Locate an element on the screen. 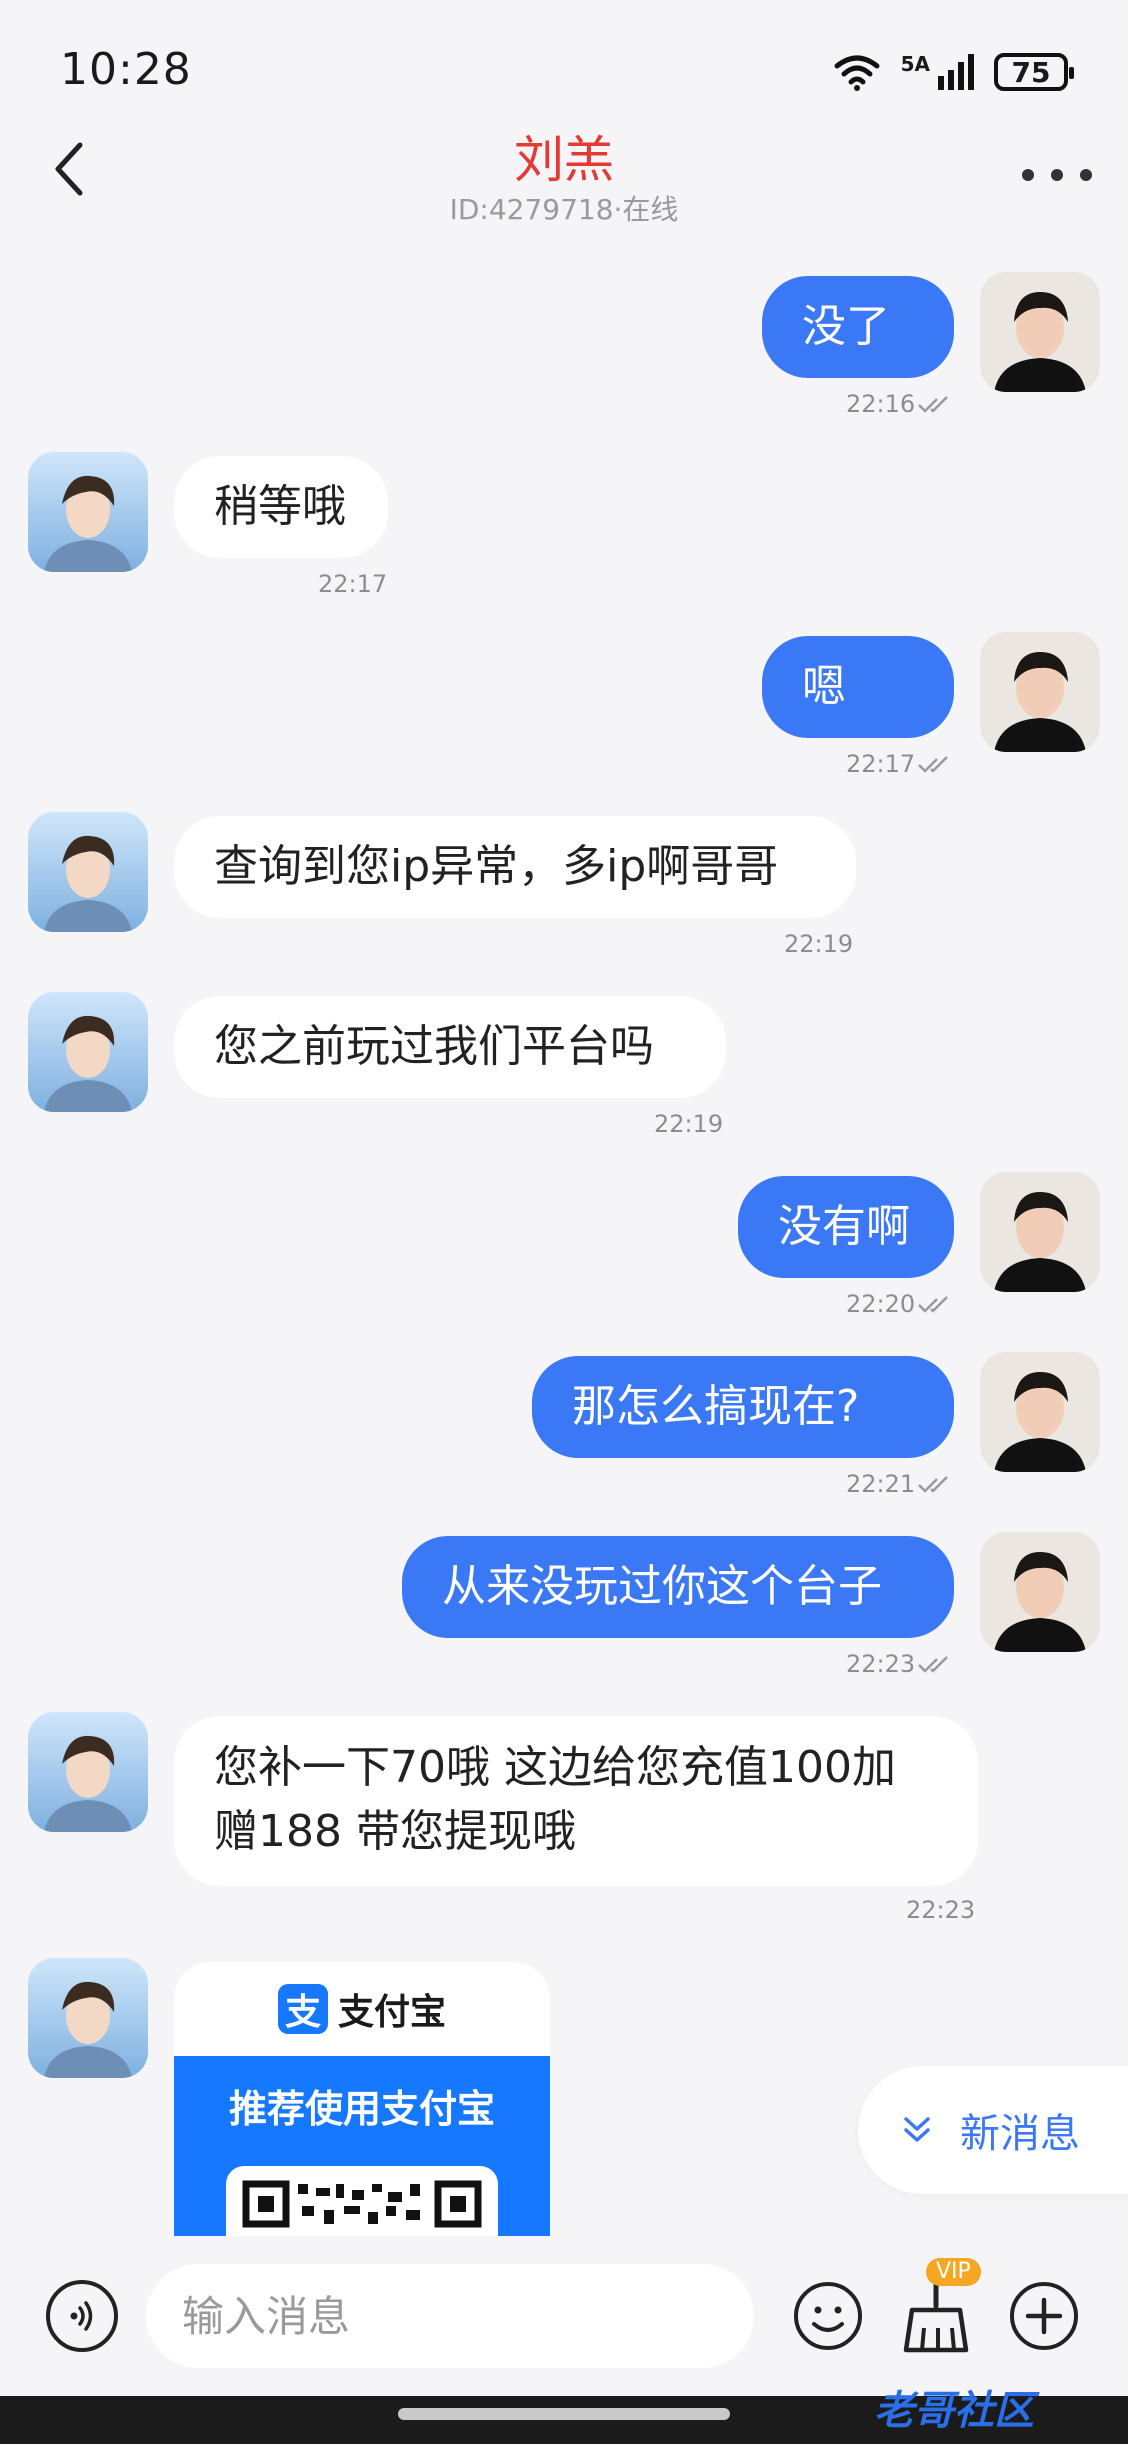  alipay-header: 支 支付宝 is located at coordinates (362, 2009).